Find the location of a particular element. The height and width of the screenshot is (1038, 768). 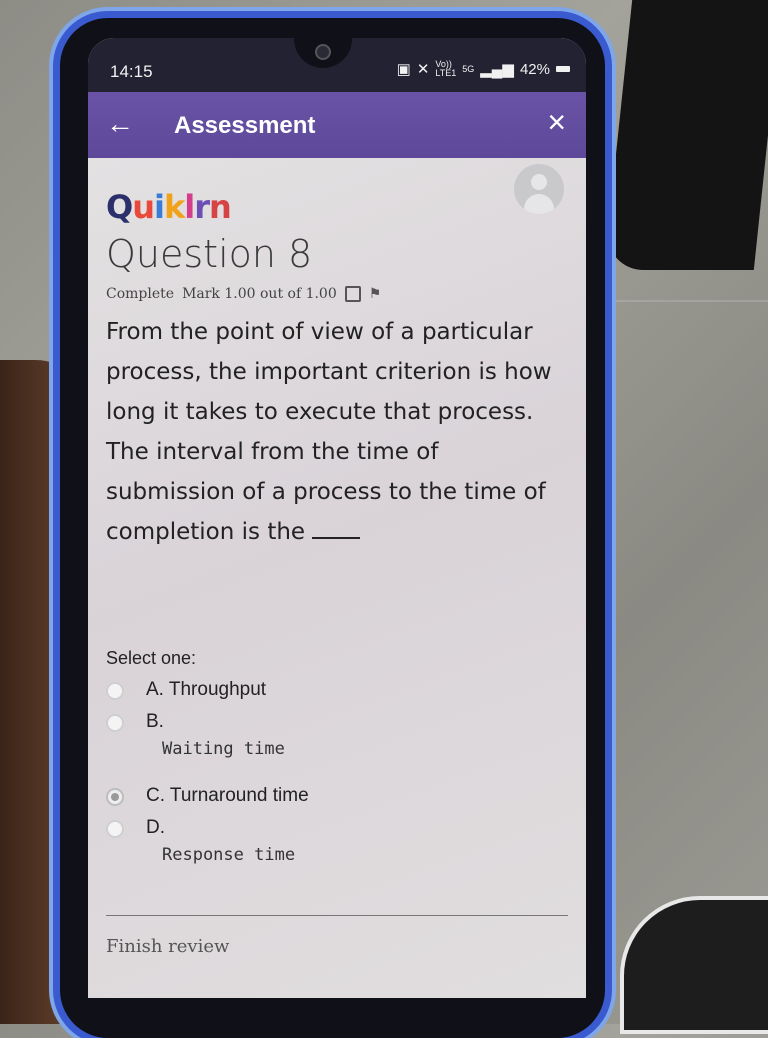

status-icons: ▣ ✕ Vo)) LTE1 5G ▂▄▆ 42% is located at coordinates (483, 69).